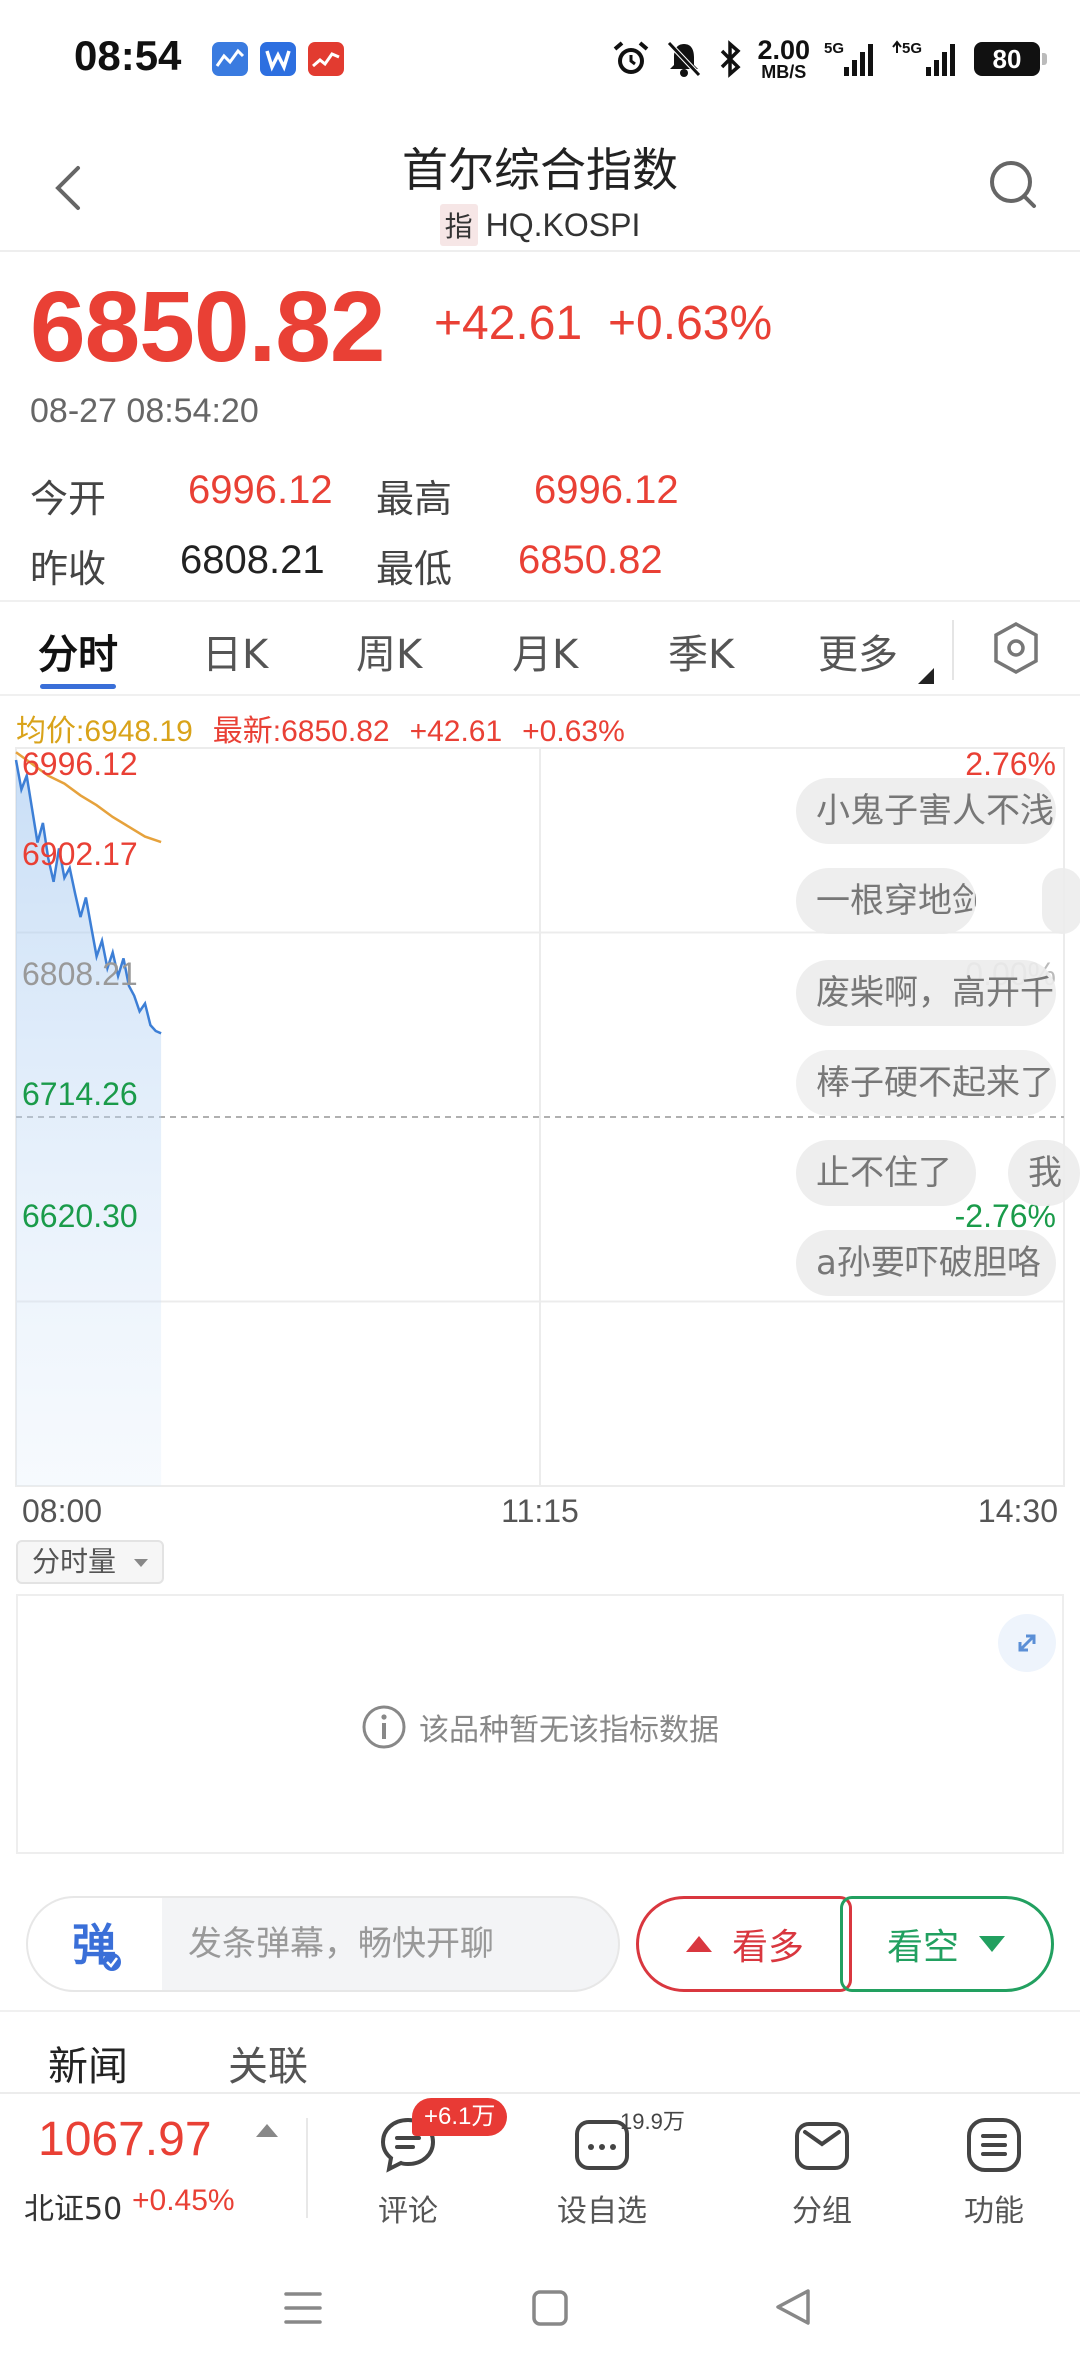  What do you see at coordinates (230, 59) in the screenshot?
I see `app-chart-icon` at bounding box center [230, 59].